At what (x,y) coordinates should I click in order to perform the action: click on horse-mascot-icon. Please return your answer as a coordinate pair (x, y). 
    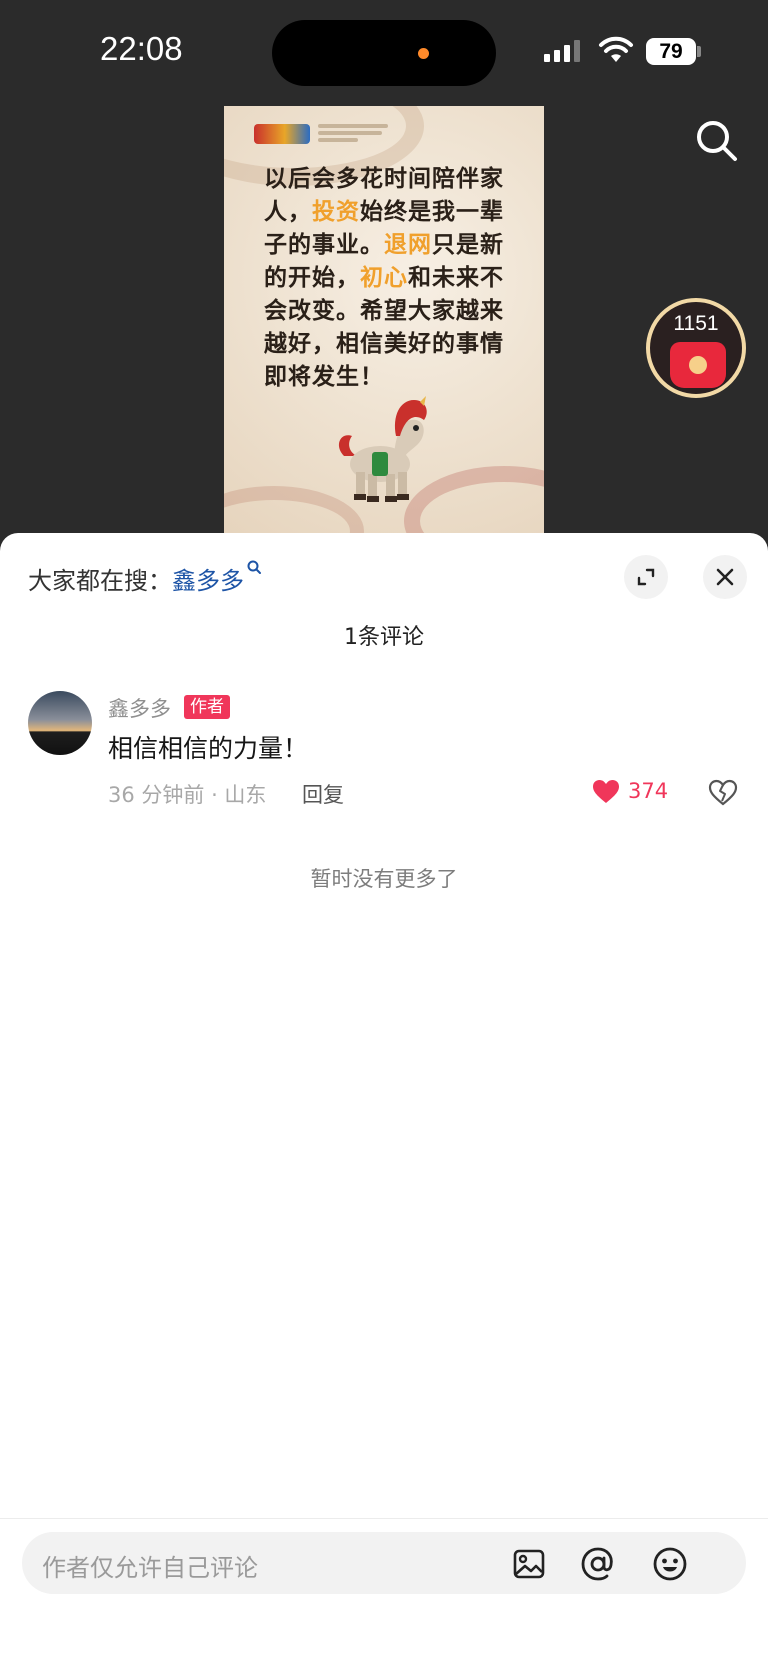
    Looking at the image, I should click on (382, 449).